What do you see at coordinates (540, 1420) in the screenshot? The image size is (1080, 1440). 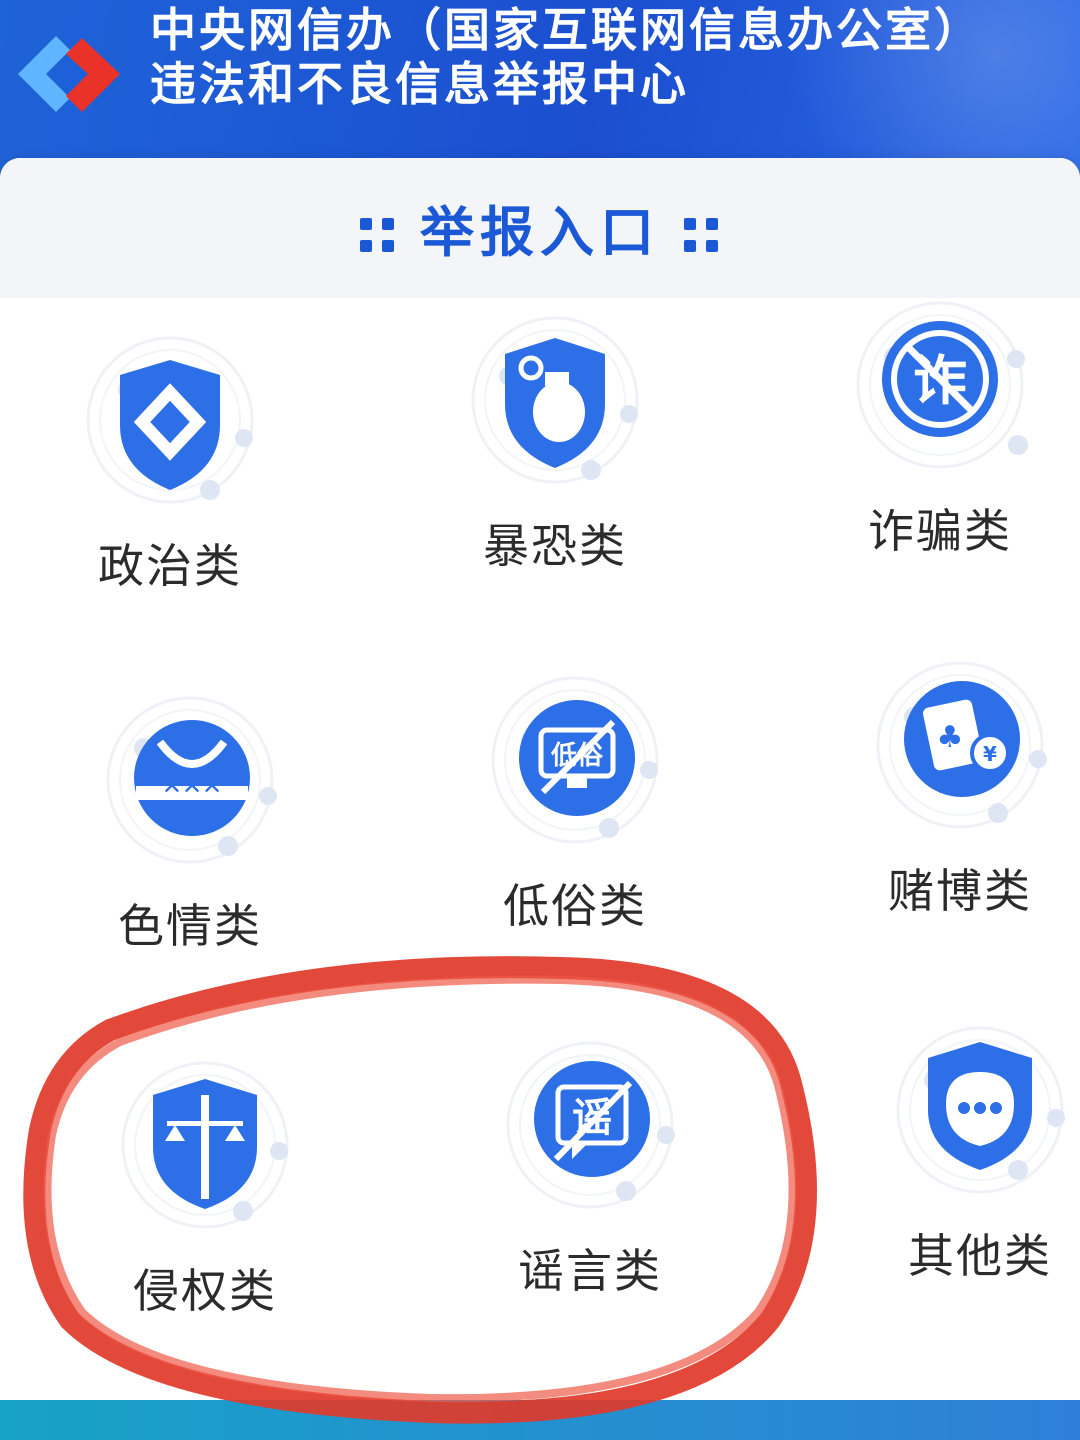 I see `bottom-background` at bounding box center [540, 1420].